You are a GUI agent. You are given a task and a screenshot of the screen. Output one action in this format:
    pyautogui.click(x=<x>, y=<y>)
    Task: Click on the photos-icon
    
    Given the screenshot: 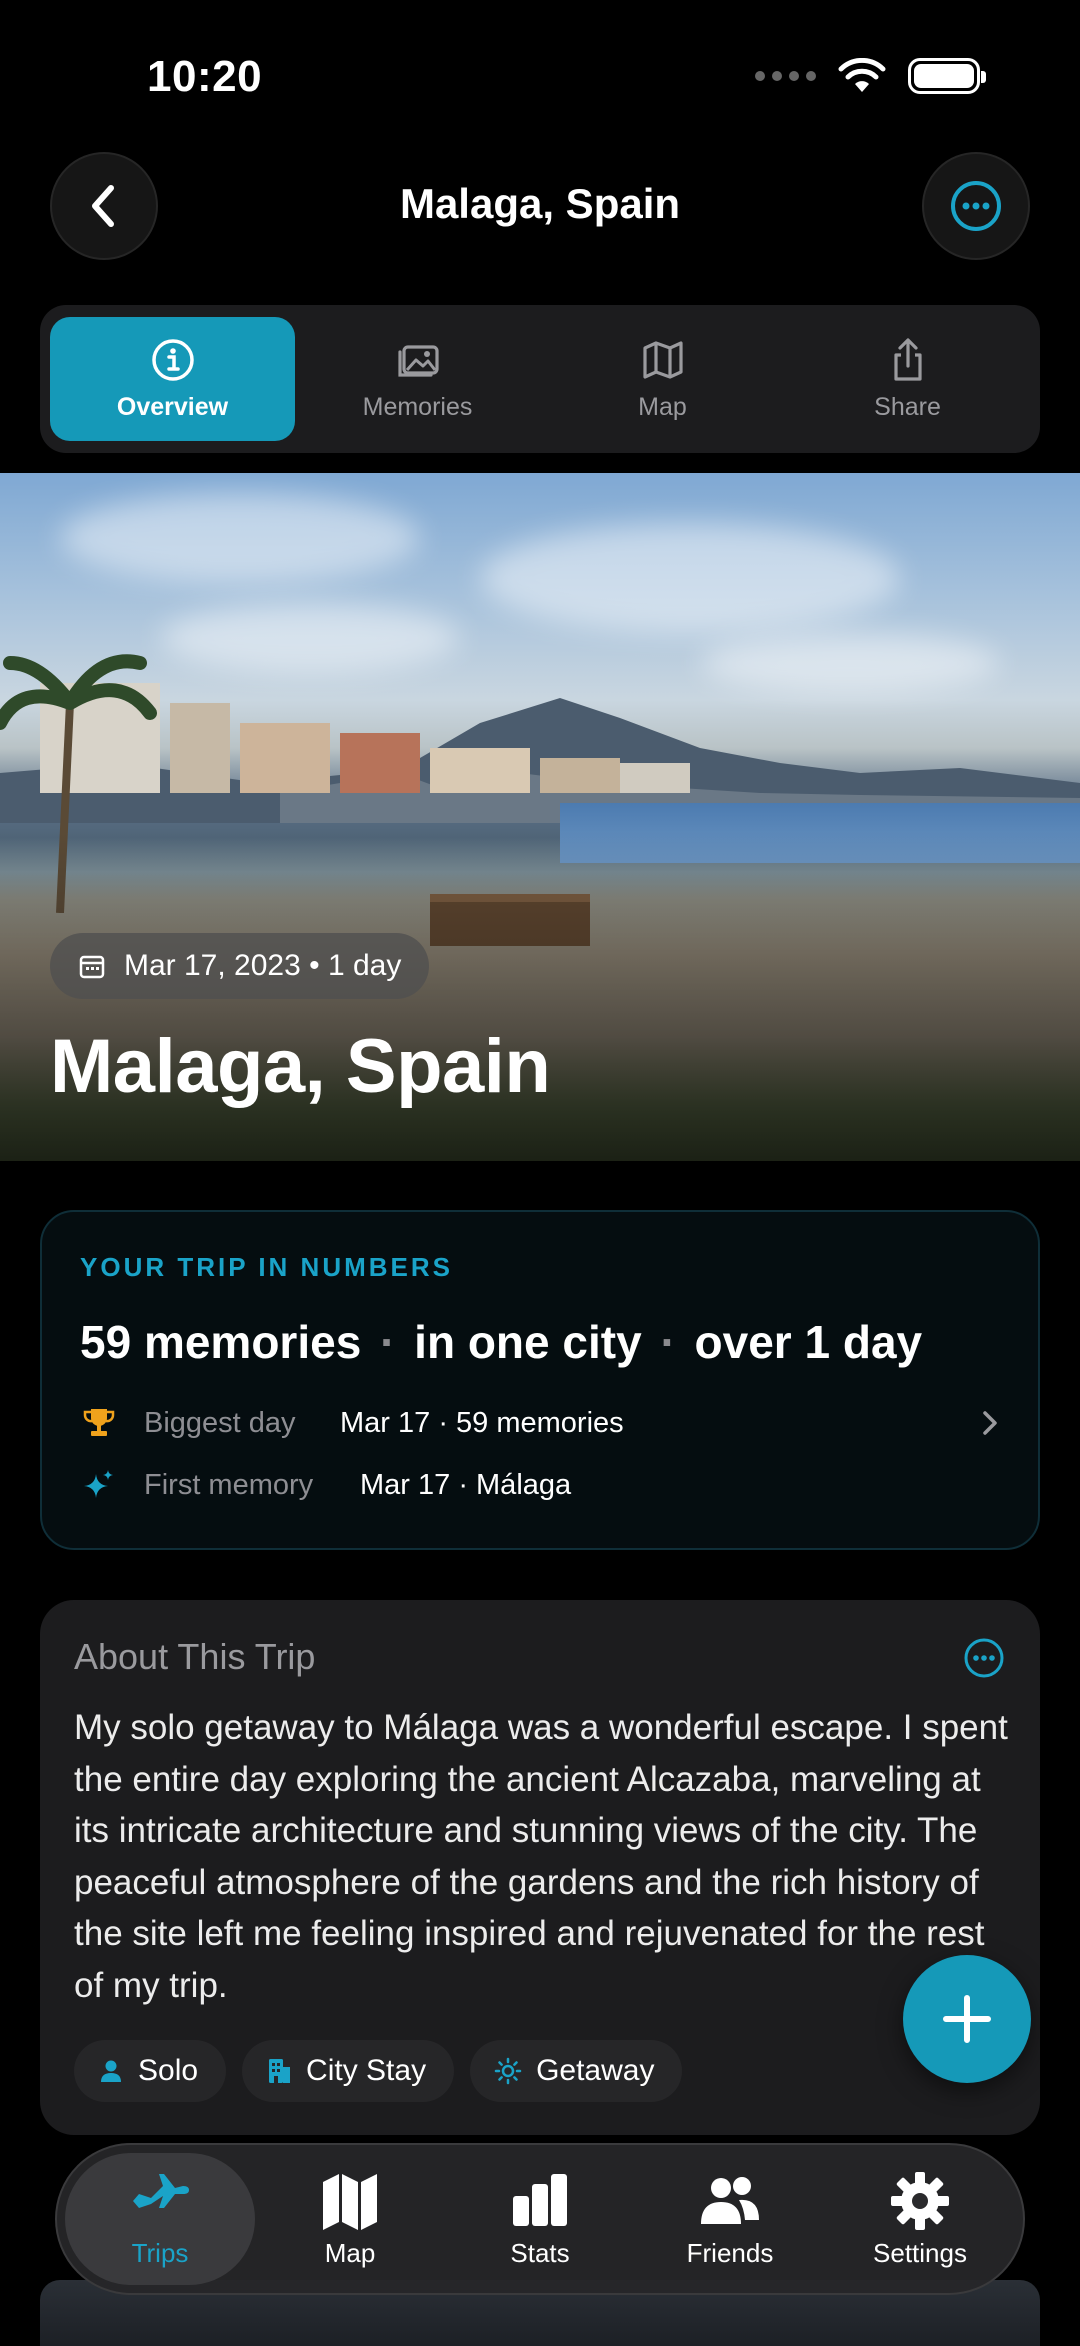 What is the action you would take?
    pyautogui.click(x=418, y=360)
    